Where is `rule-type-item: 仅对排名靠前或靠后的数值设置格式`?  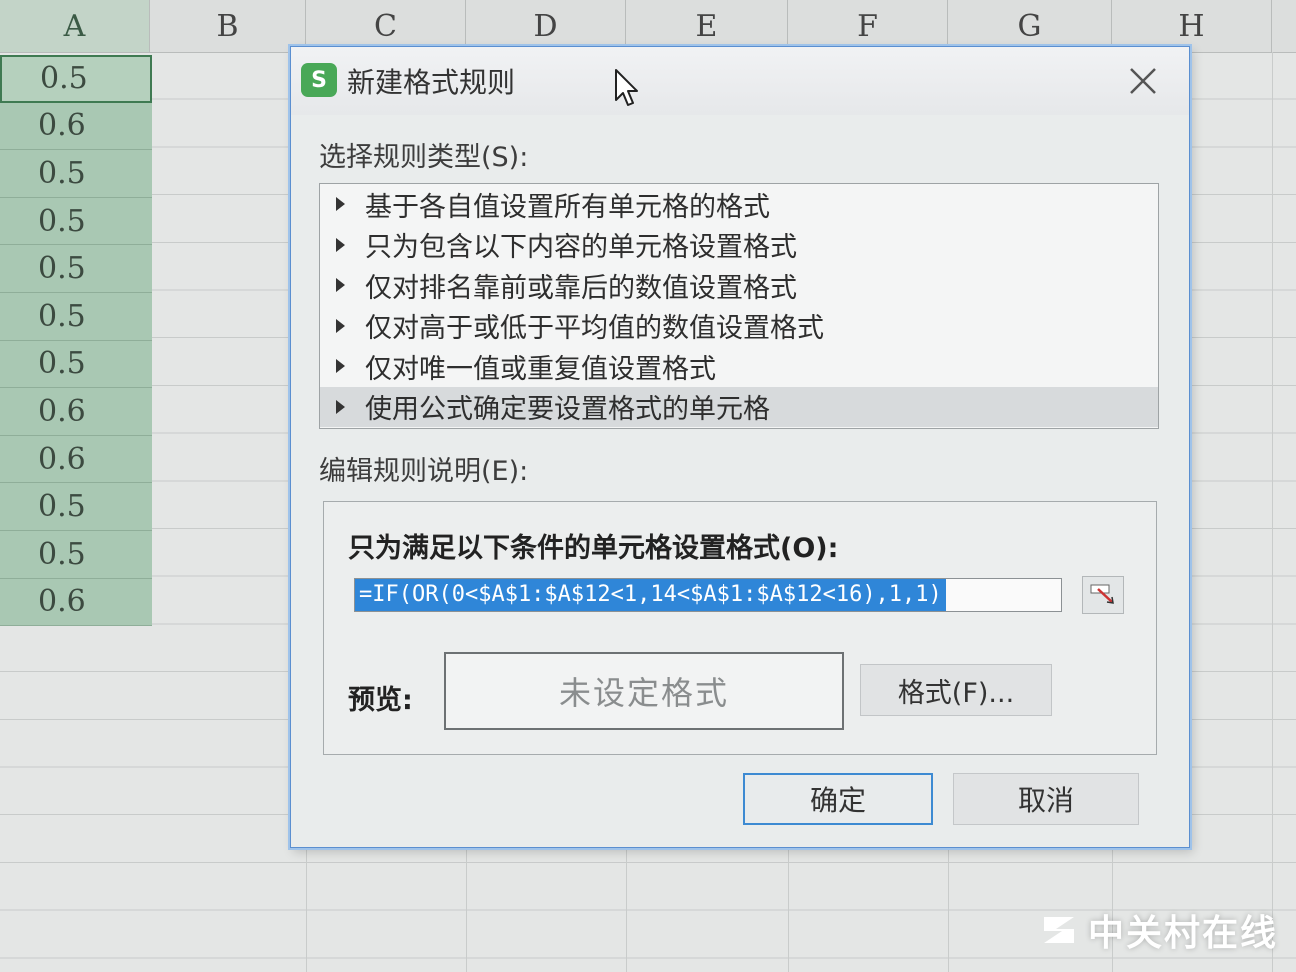 rule-type-item: 仅对排名靠前或靠后的数值设置格式 is located at coordinates (739, 285).